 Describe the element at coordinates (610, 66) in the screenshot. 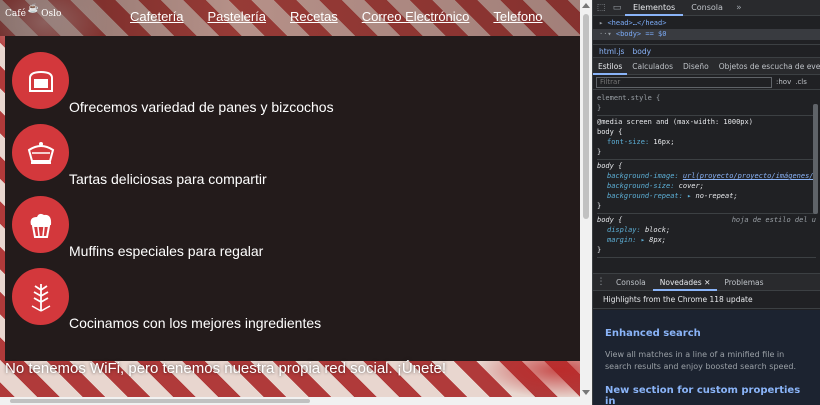

I see `tab-estilos: Estilos` at that location.